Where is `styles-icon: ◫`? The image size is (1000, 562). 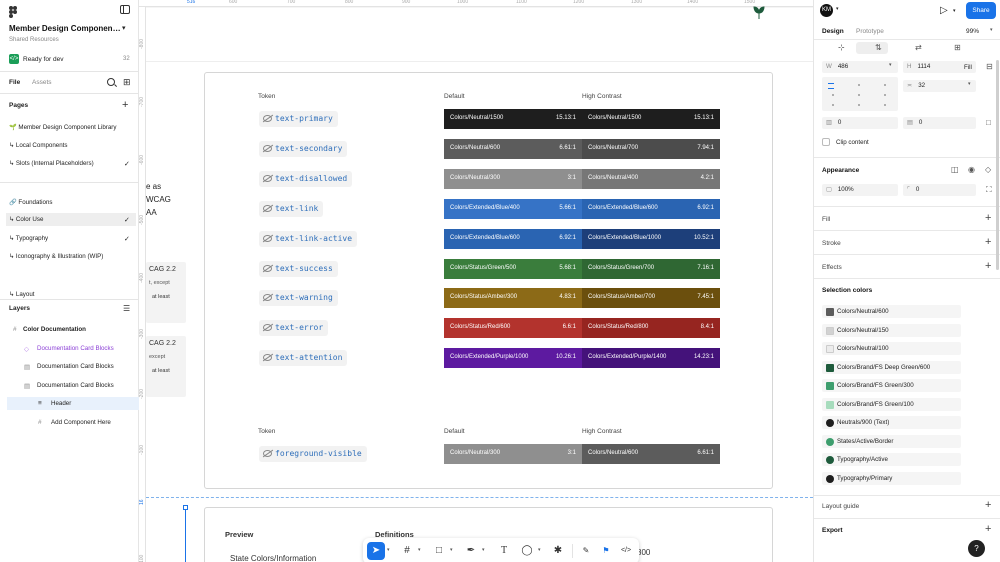 styles-icon: ◫ is located at coordinates (955, 169).